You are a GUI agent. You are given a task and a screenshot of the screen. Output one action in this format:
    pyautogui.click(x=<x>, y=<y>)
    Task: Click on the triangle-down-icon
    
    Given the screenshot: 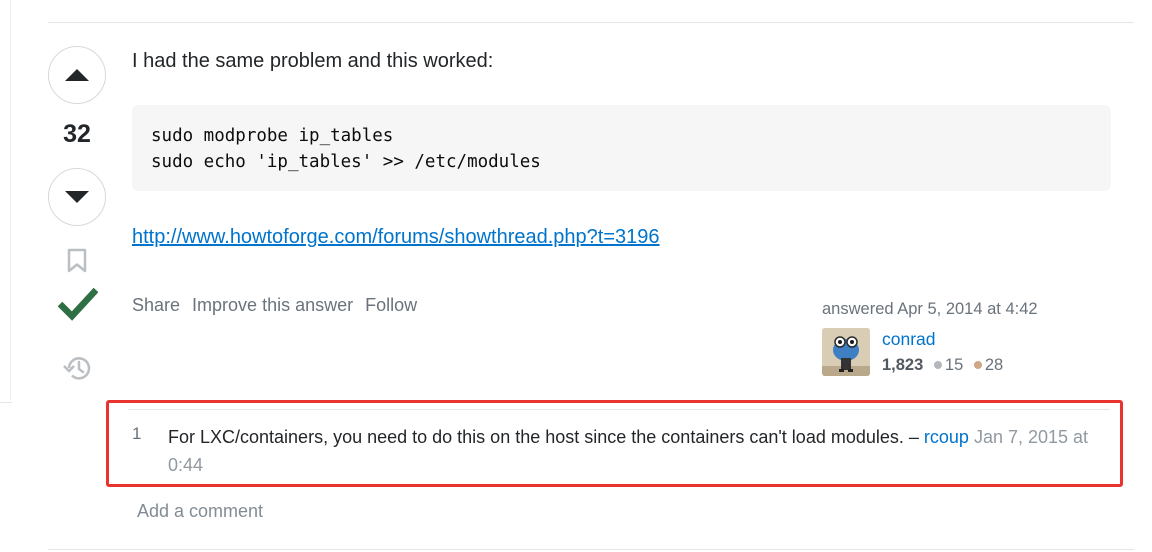 What is the action you would take?
    pyautogui.click(x=77, y=197)
    